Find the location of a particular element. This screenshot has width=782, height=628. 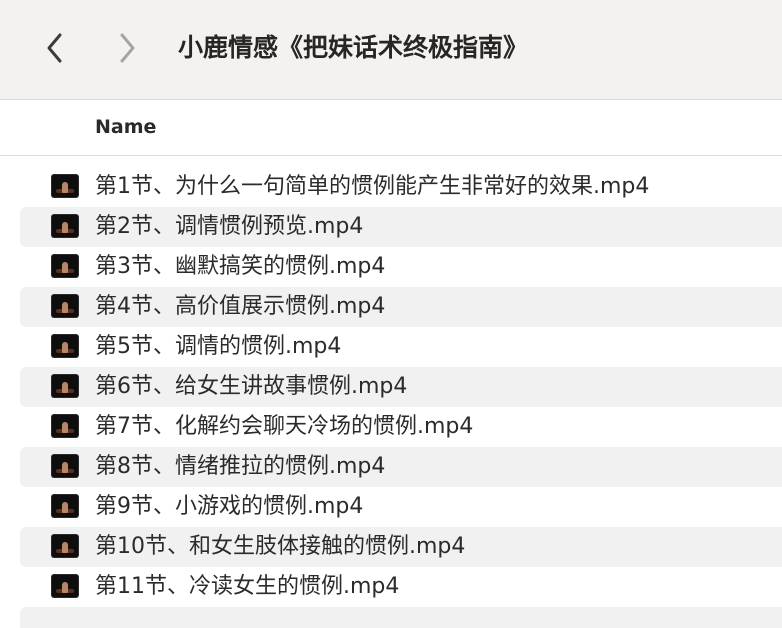

file-name: 第5节、调情的惯例.mp4 is located at coordinates (218, 346).